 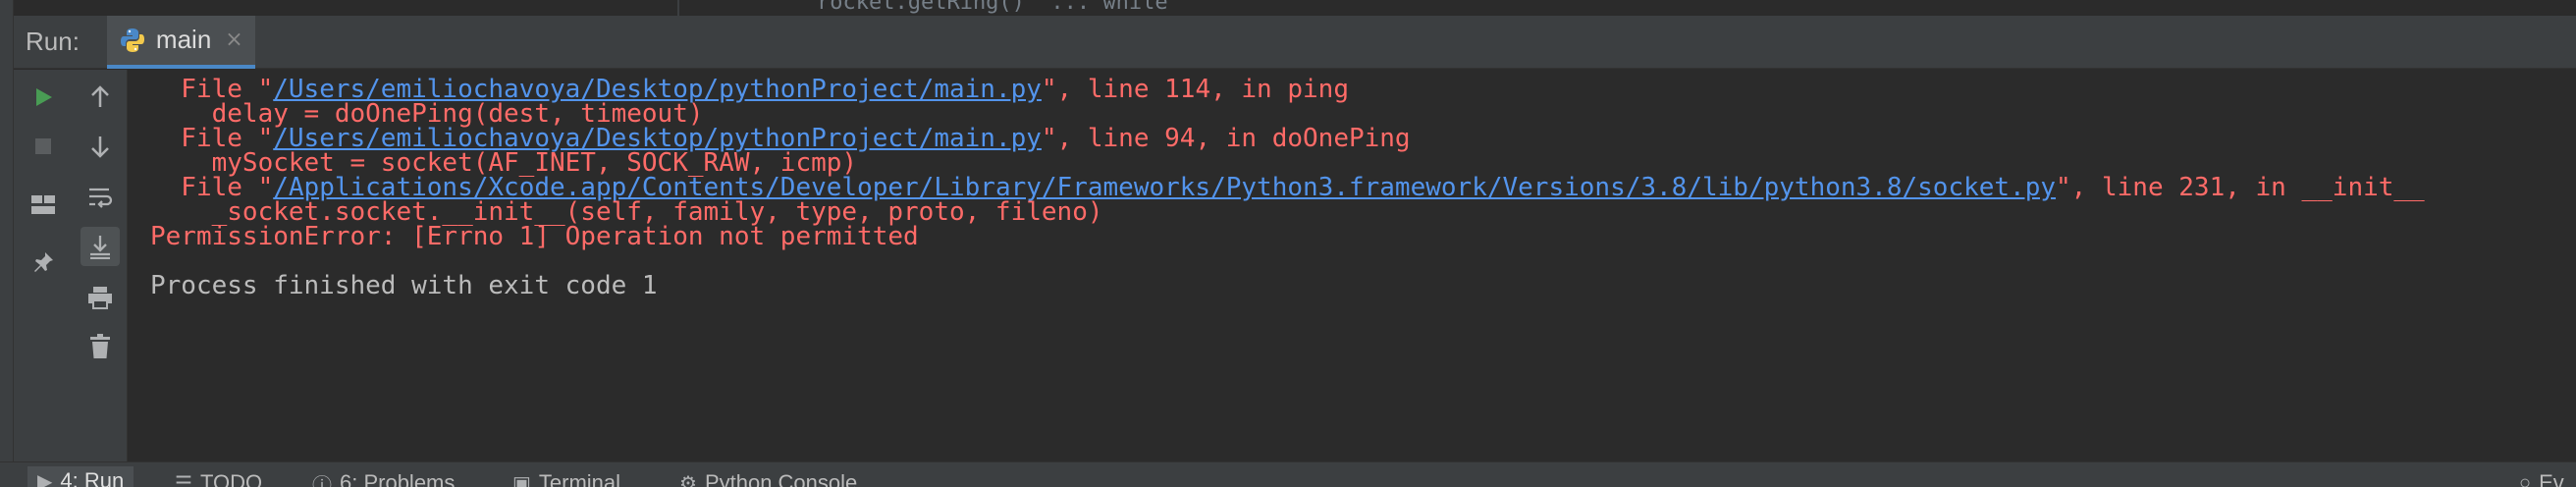 What do you see at coordinates (2525, 479) in the screenshot?
I see `event-log-icon: ○` at bounding box center [2525, 479].